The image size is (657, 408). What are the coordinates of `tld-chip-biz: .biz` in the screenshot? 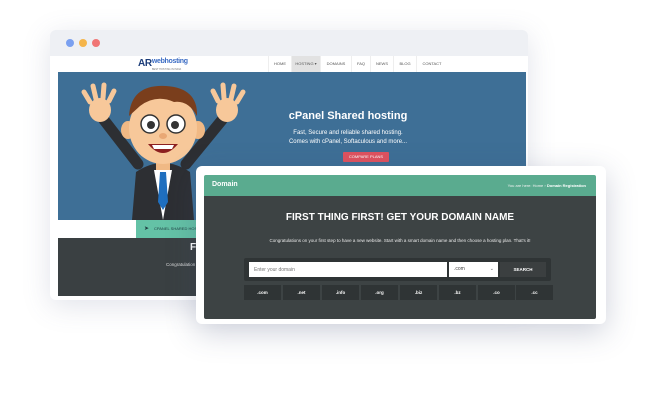 It's located at (418, 292).